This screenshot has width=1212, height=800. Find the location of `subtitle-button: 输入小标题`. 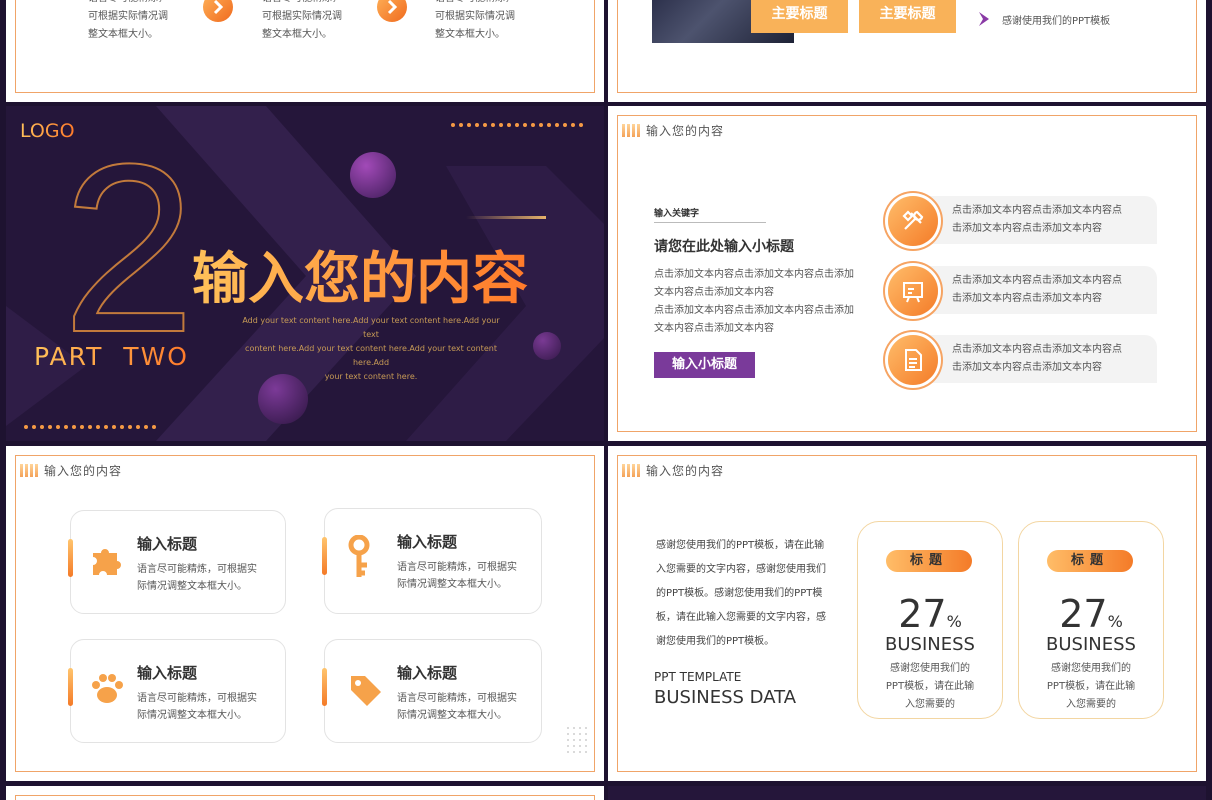

subtitle-button: 输入小标题 is located at coordinates (704, 365).